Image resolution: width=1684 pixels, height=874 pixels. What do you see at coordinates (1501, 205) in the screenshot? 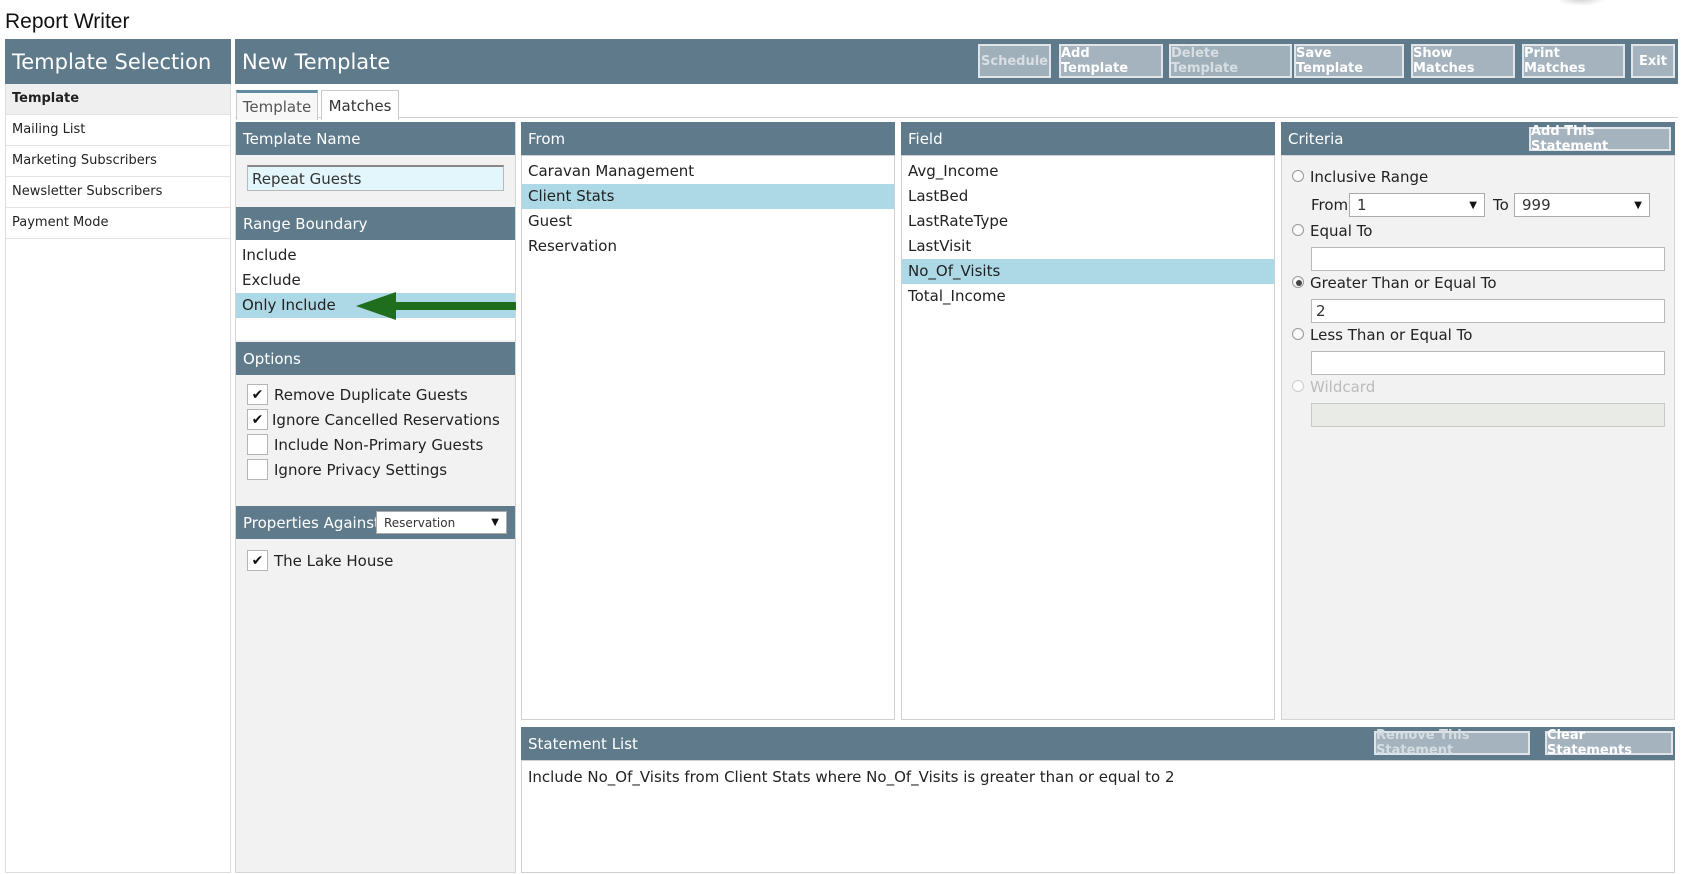
I see `to-label: To` at bounding box center [1501, 205].